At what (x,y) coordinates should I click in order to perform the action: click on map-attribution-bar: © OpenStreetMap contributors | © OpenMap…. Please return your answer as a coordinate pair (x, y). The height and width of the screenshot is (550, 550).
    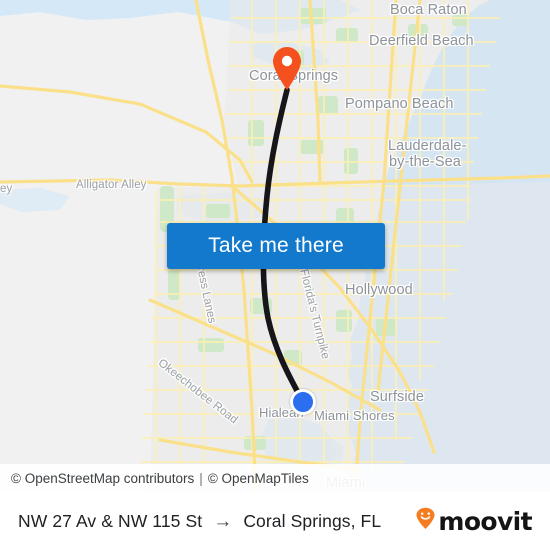
    Looking at the image, I should click on (275, 478).